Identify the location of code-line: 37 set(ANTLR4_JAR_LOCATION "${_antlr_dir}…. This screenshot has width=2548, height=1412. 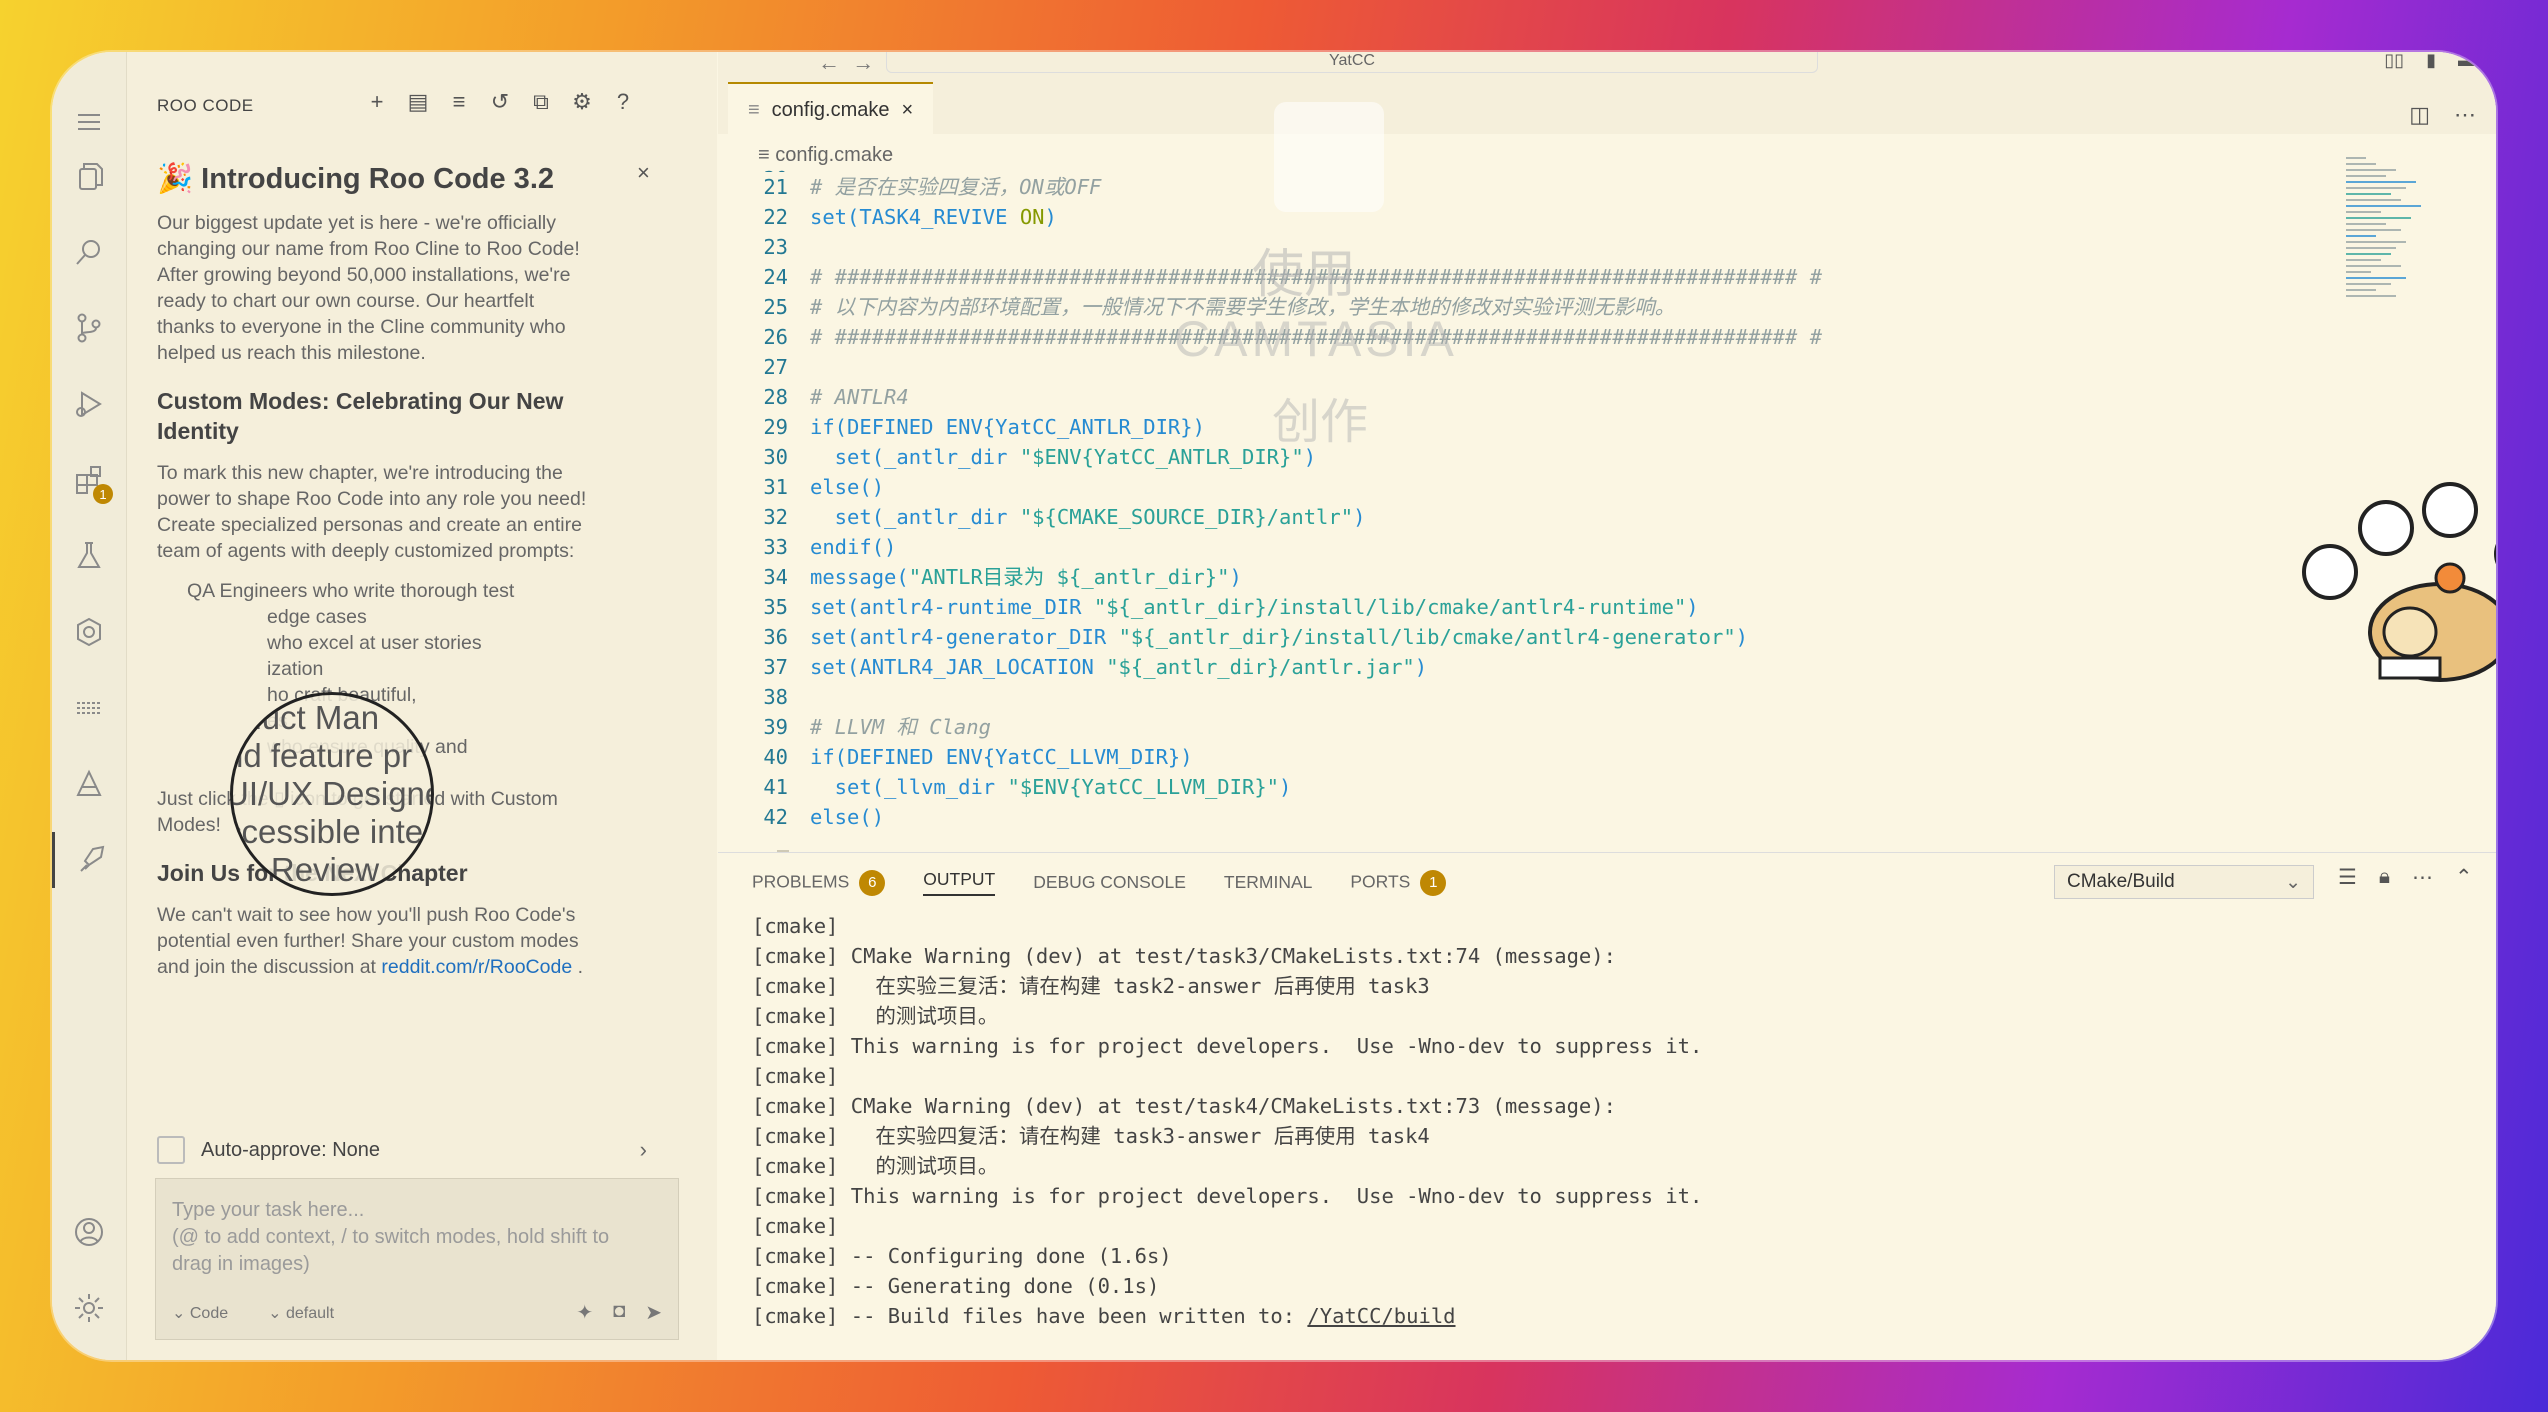
(1418, 667).